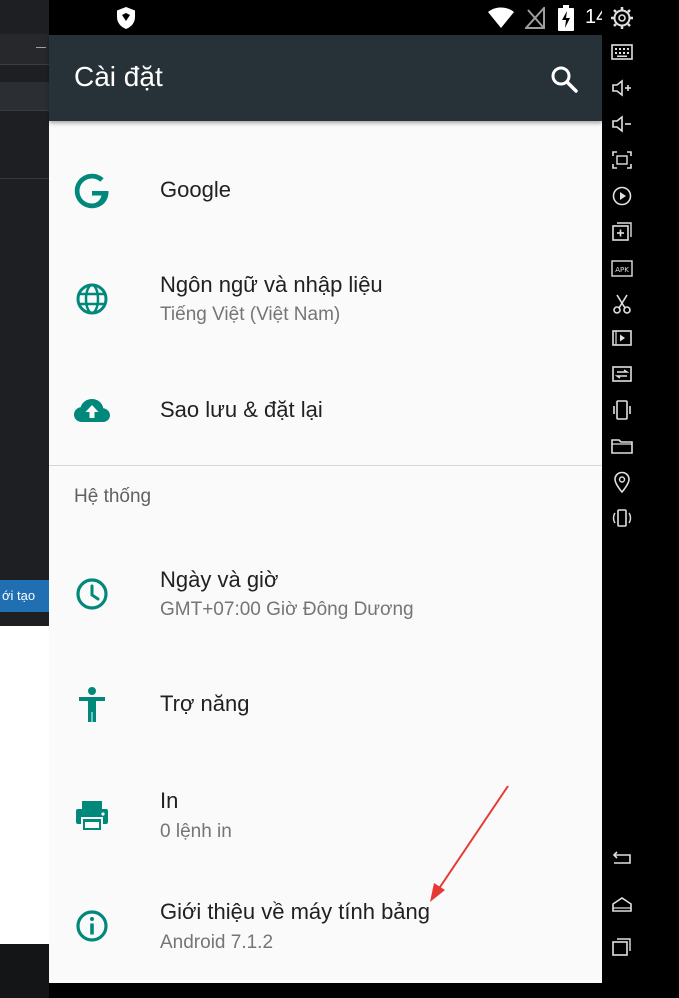  Describe the element at coordinates (622, 482) in the screenshot. I see `location-icon` at that location.